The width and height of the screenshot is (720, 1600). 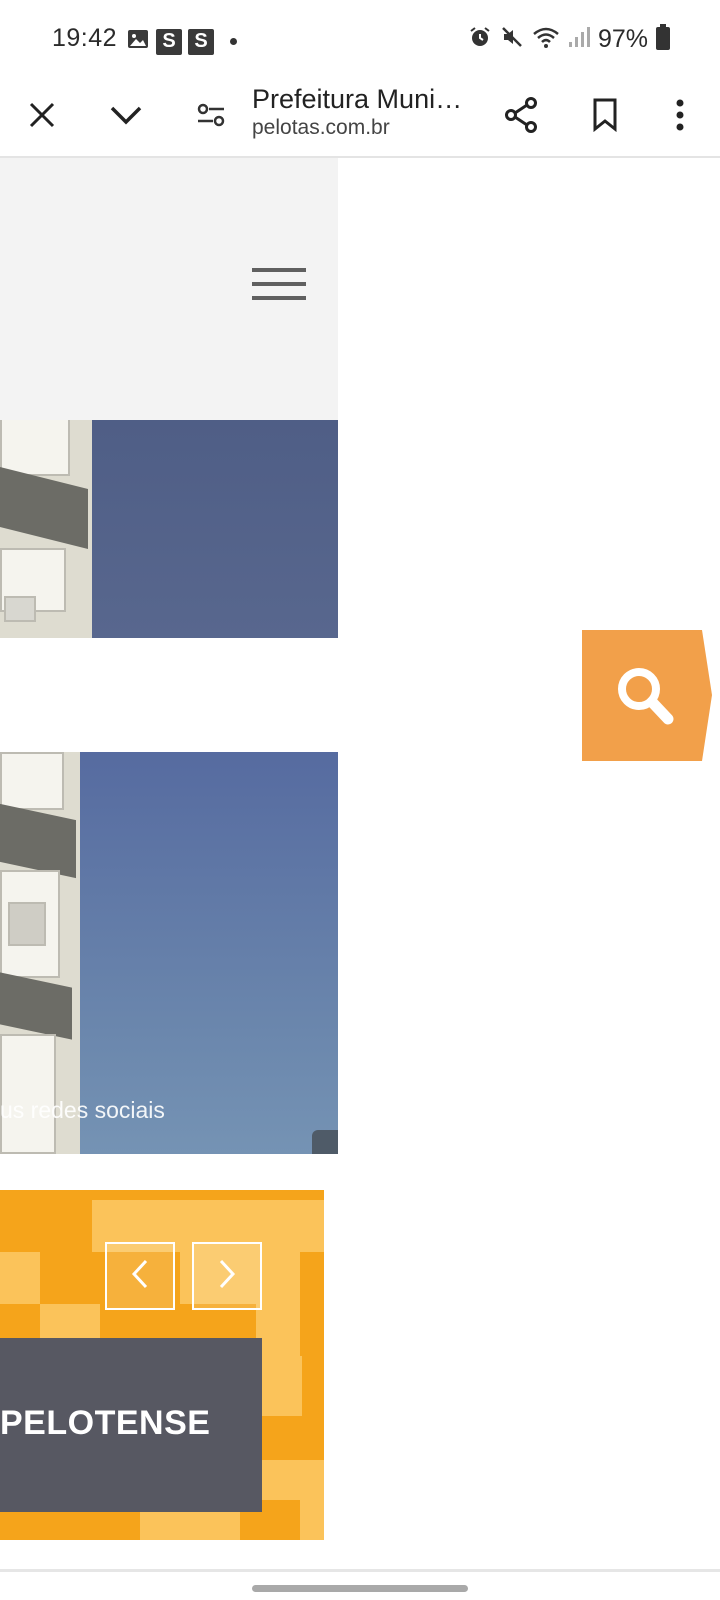 What do you see at coordinates (169, 953) in the screenshot?
I see `news-image: us redes sociais` at bounding box center [169, 953].